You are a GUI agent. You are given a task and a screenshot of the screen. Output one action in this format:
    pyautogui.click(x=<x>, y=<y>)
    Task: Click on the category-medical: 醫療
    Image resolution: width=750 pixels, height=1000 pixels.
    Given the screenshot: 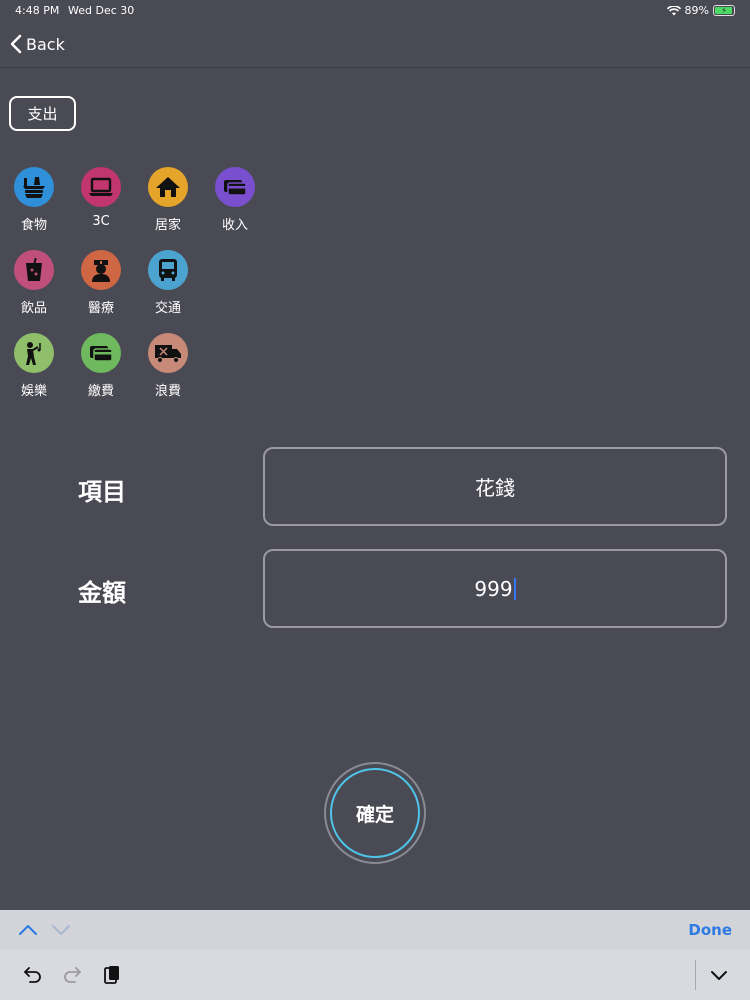 What is the action you would take?
    pyautogui.click(x=101, y=285)
    